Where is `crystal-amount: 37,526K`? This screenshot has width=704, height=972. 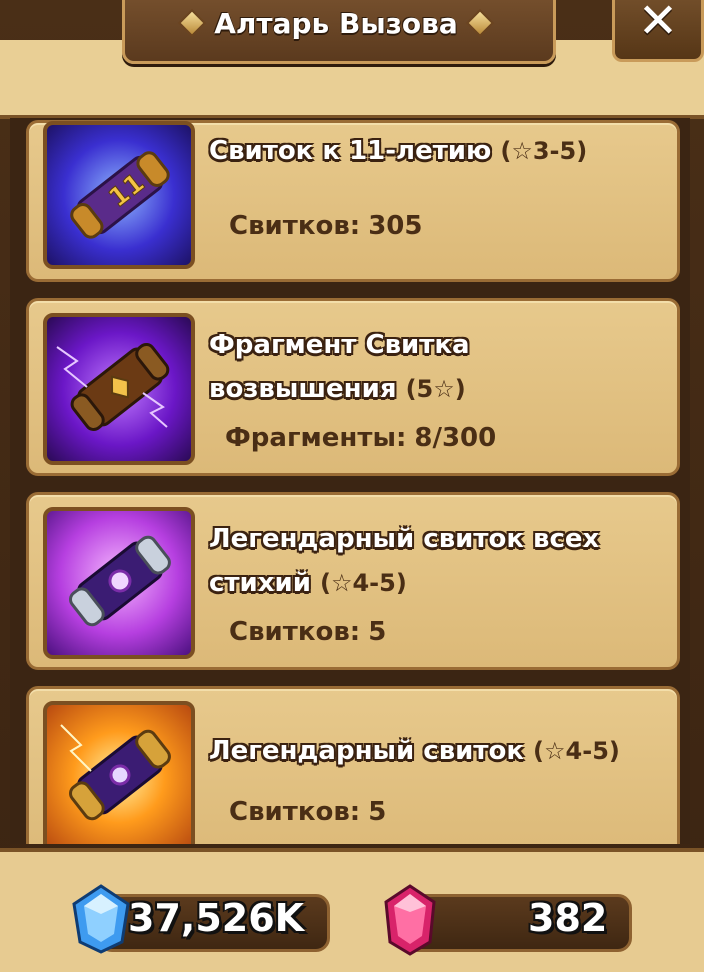 crystal-amount: 37,526K is located at coordinates (216, 918).